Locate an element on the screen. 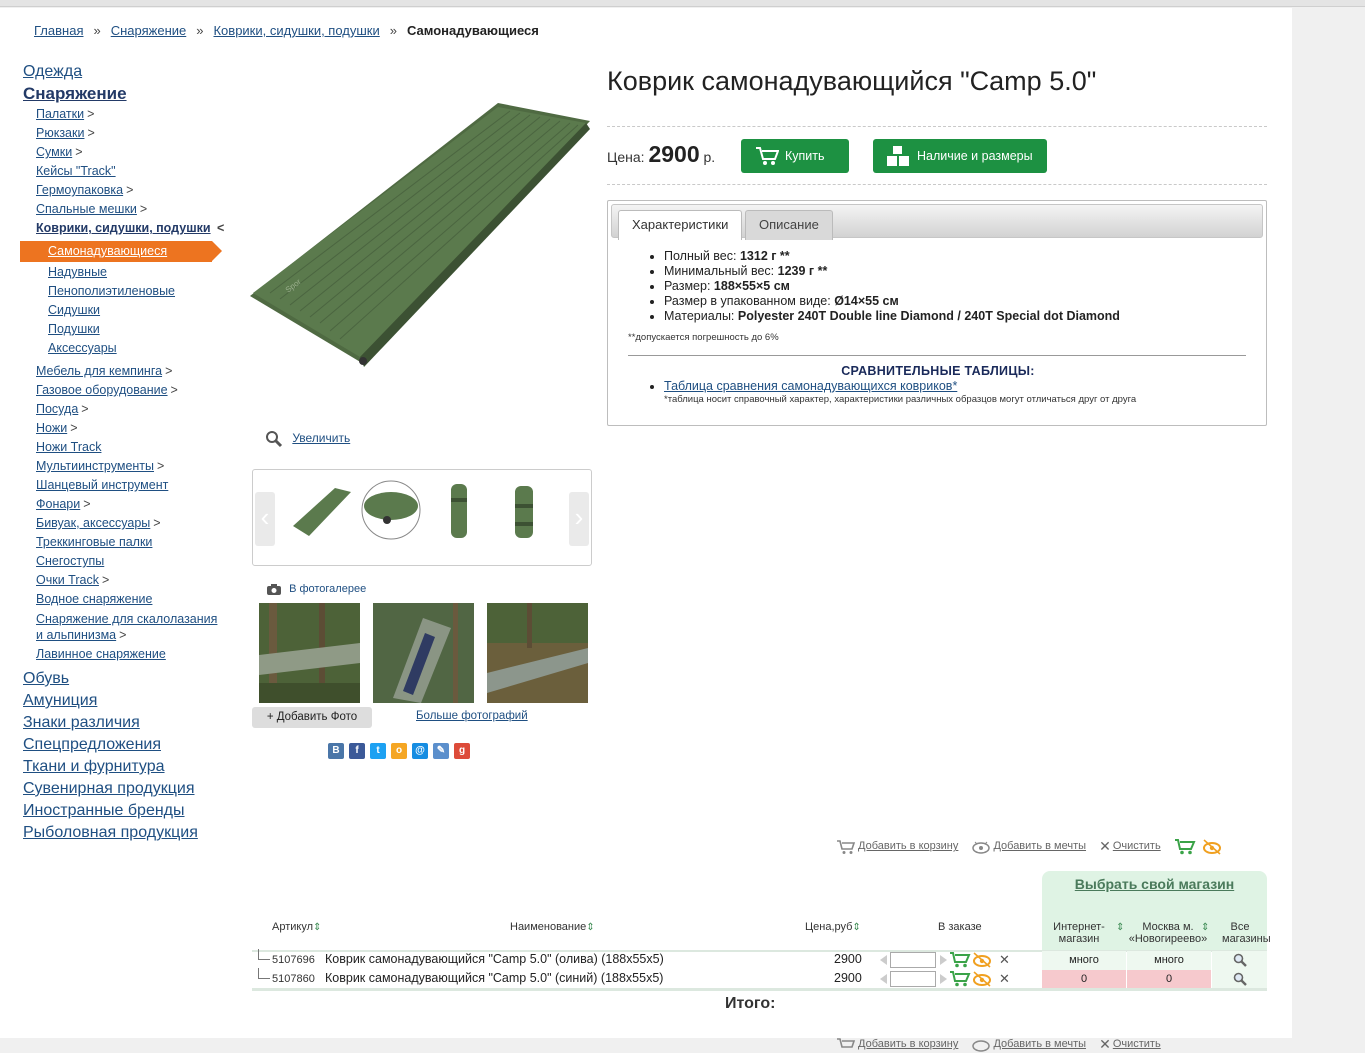 This screenshot has height=1053, width=1365. tab-characteristics: Характеристики is located at coordinates (680, 225).